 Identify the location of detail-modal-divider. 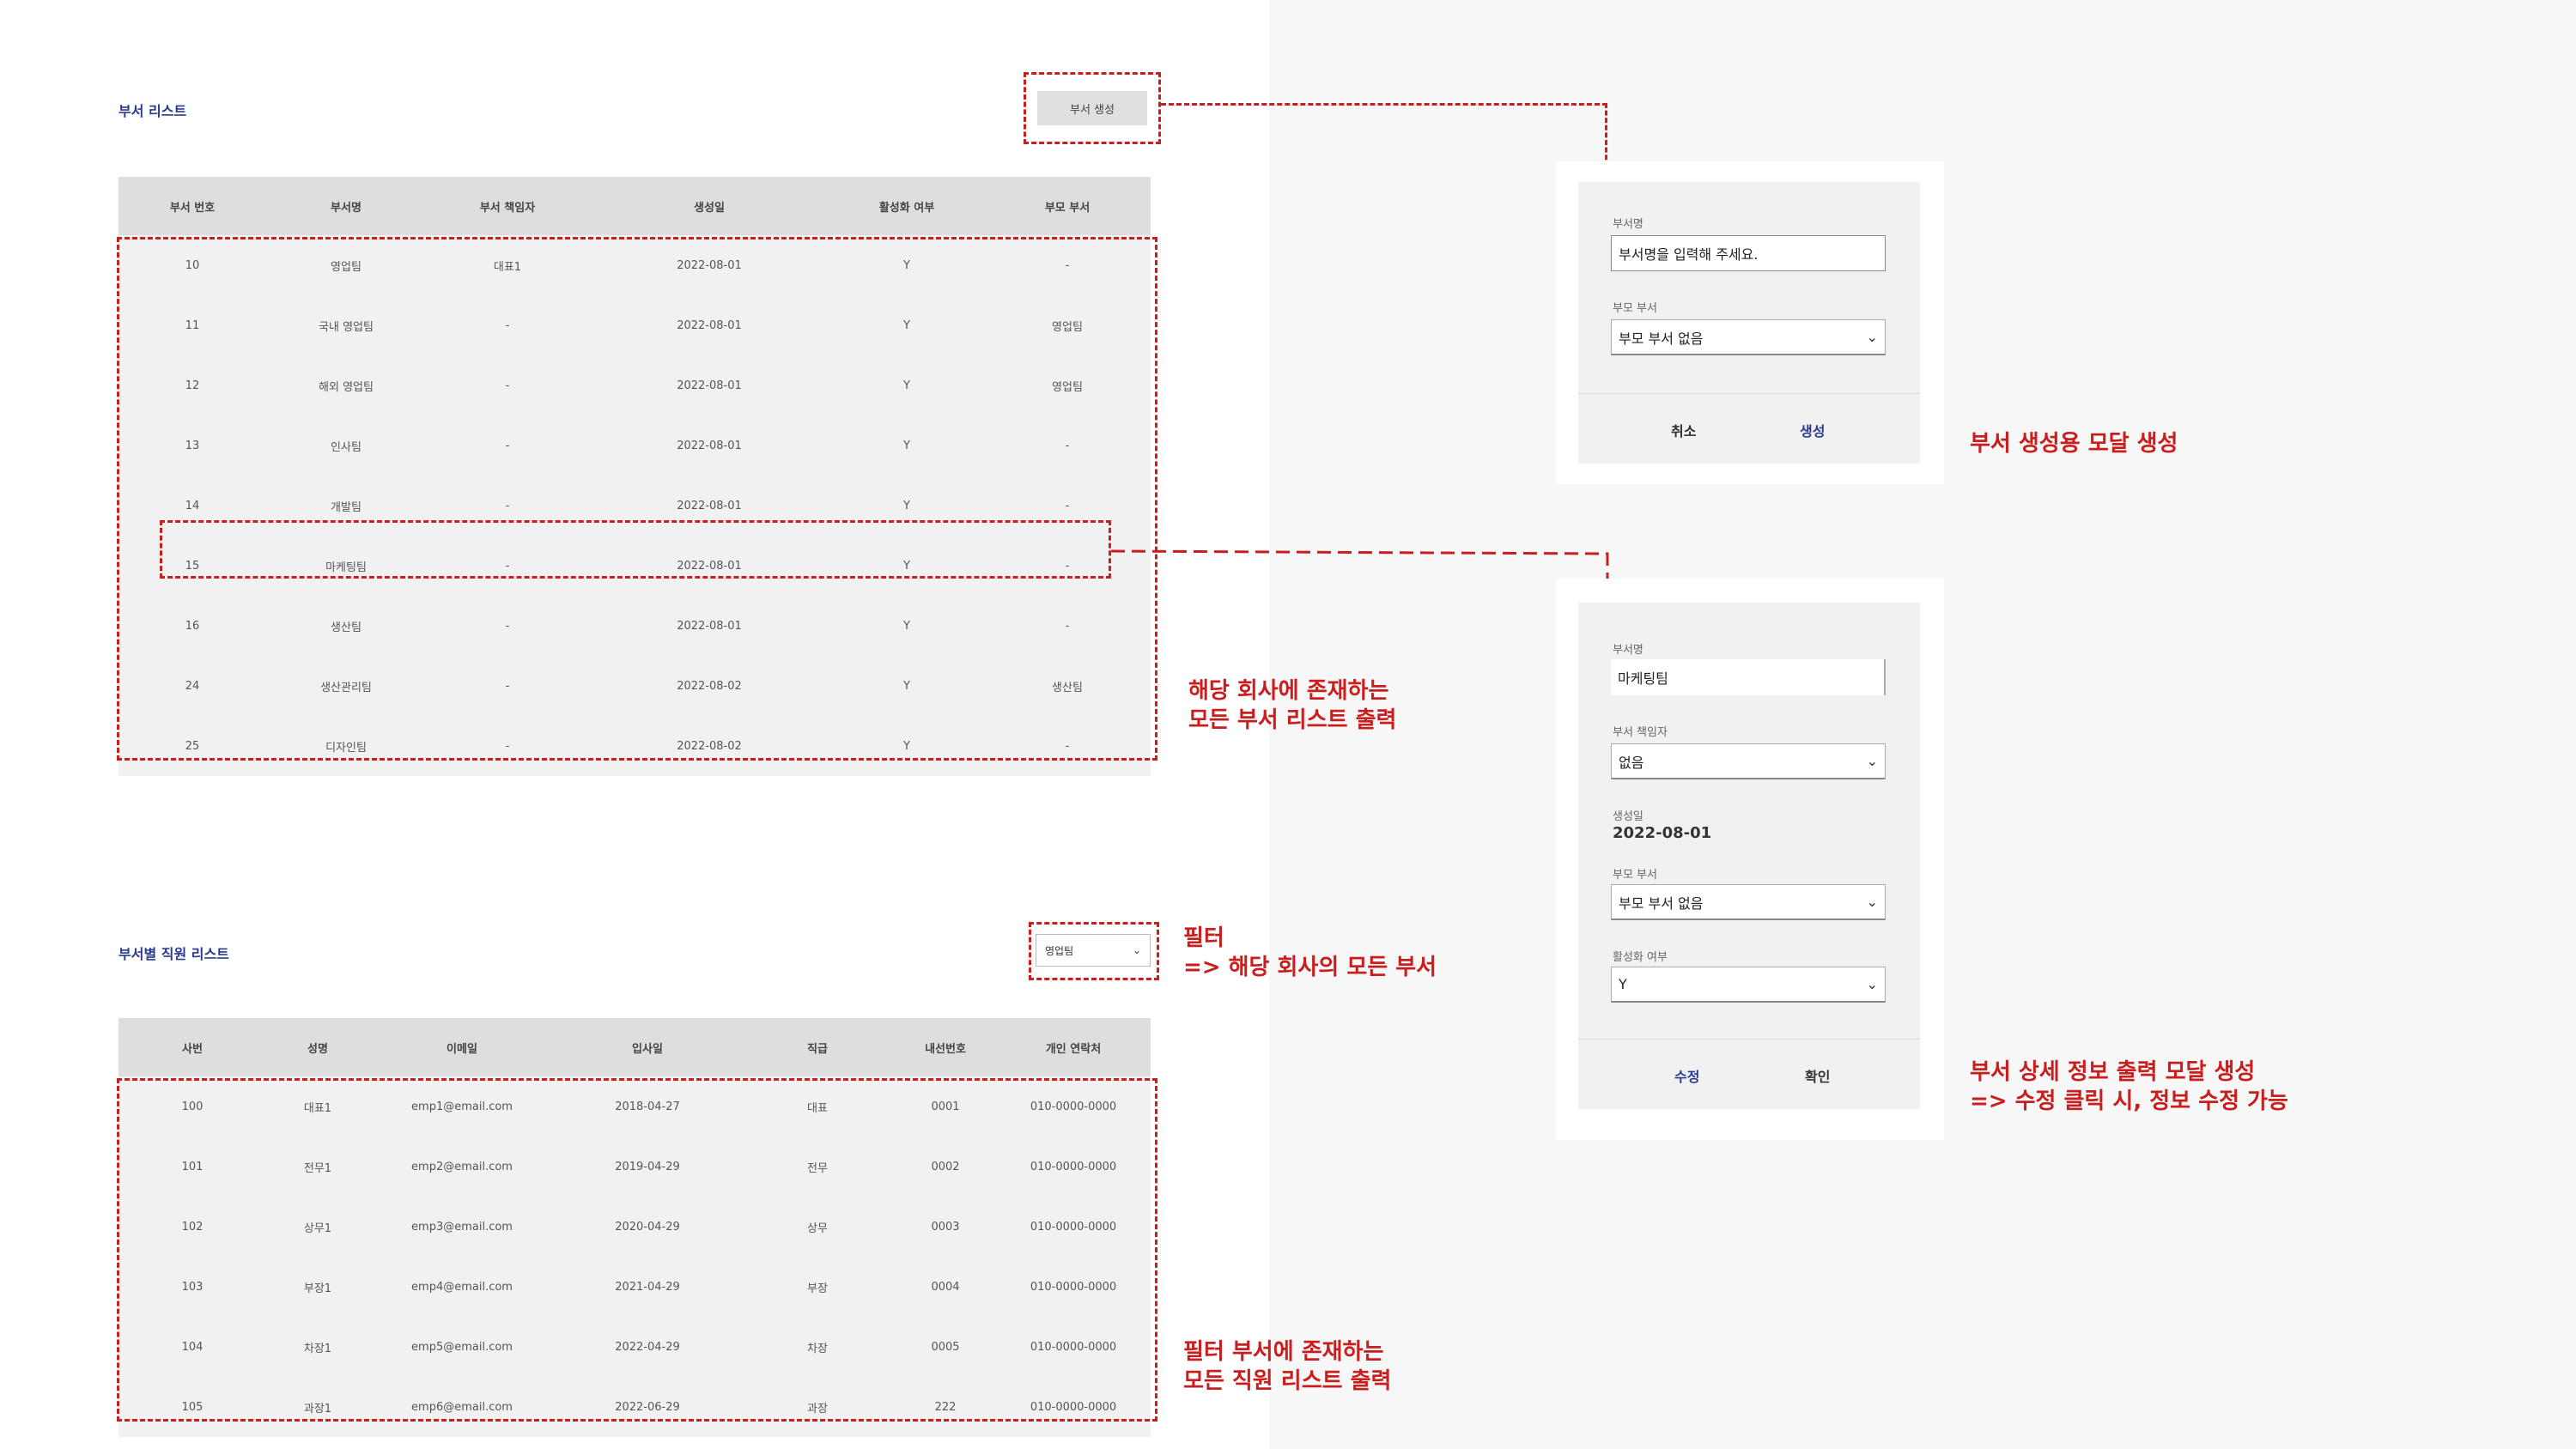
(1749, 1039).